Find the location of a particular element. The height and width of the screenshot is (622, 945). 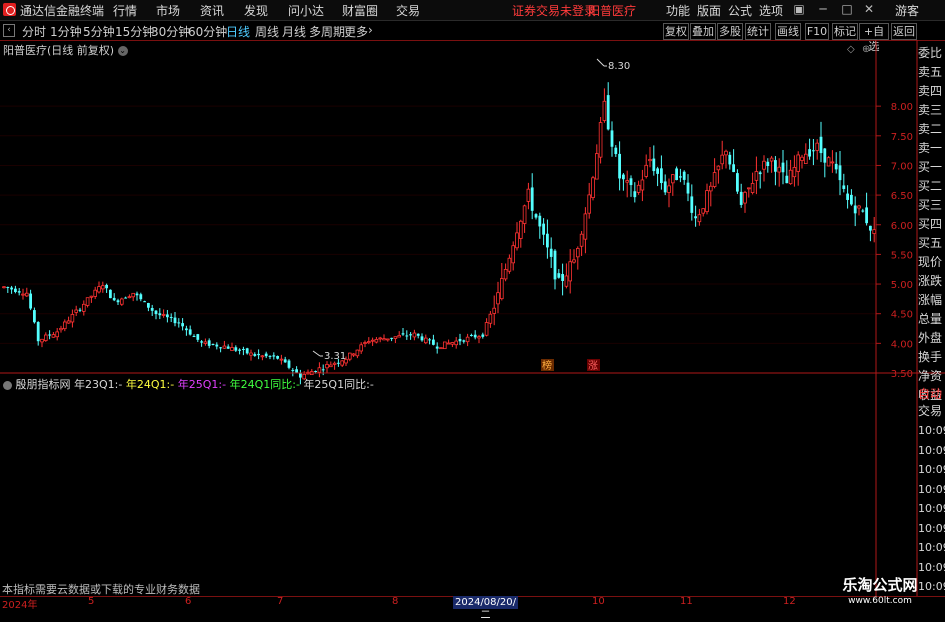

tool-duogu: 多股 is located at coordinates (730, 31).